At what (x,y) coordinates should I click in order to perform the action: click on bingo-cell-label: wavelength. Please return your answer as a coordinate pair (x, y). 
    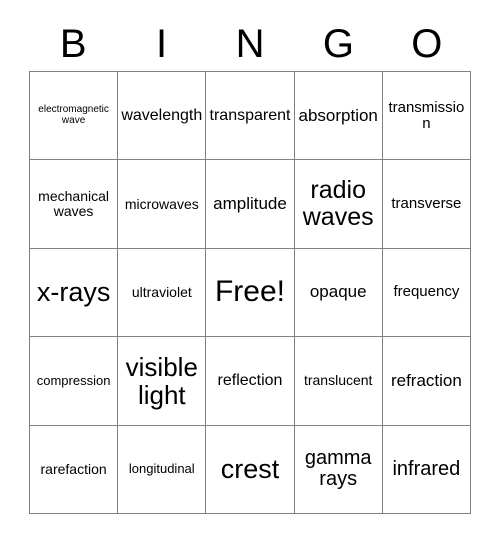
    Looking at the image, I should click on (162, 116).